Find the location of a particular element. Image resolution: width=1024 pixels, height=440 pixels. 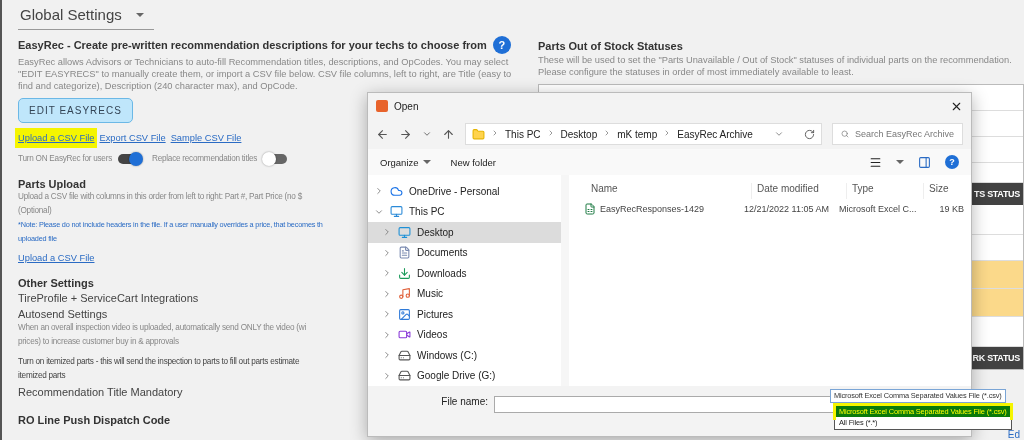

section-description: Upload a CSV file with columns in this order from left to right: Part #, Part Price (no $ is located at coordinates (160, 197).